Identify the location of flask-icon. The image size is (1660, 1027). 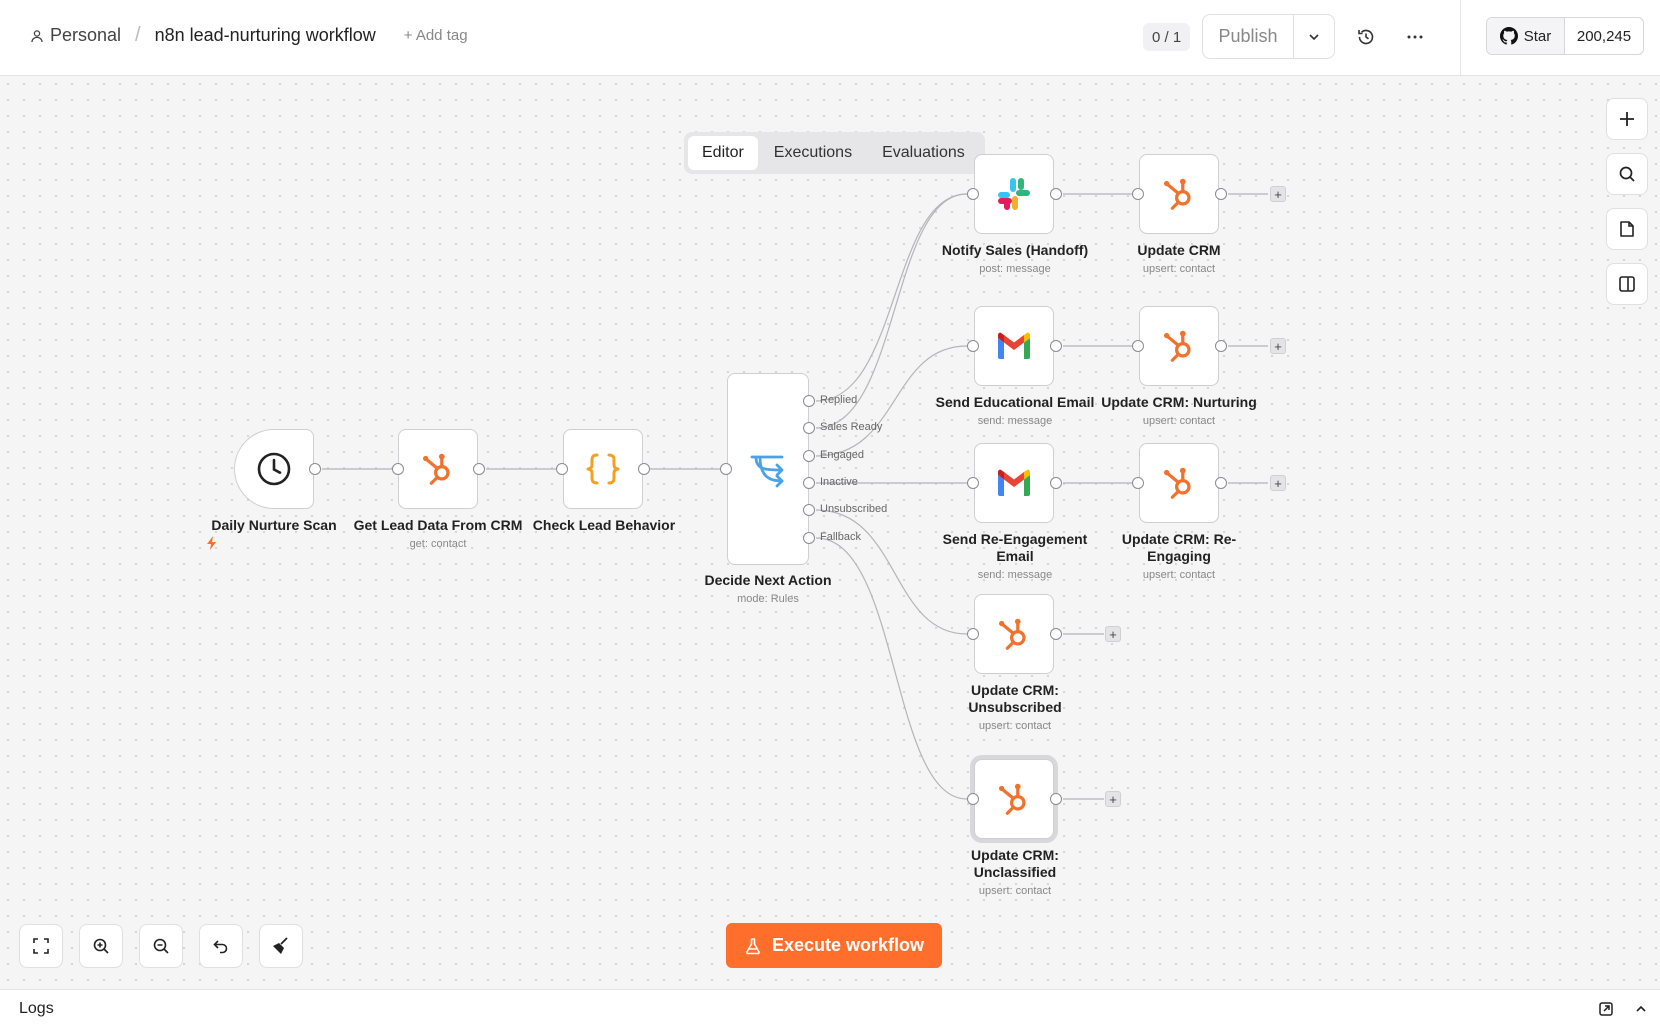
(753, 945).